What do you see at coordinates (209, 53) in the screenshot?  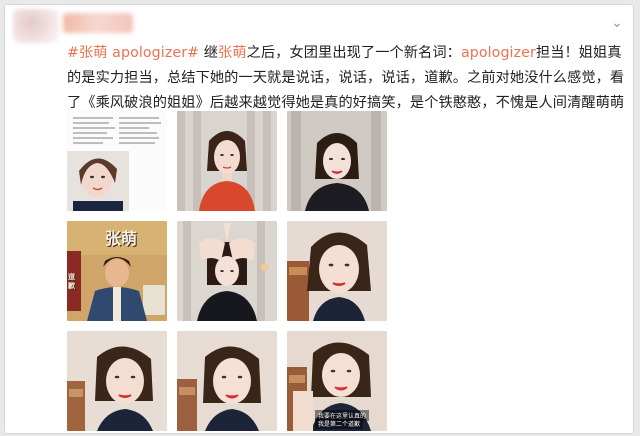 I see `post-text-segment: 继` at bounding box center [209, 53].